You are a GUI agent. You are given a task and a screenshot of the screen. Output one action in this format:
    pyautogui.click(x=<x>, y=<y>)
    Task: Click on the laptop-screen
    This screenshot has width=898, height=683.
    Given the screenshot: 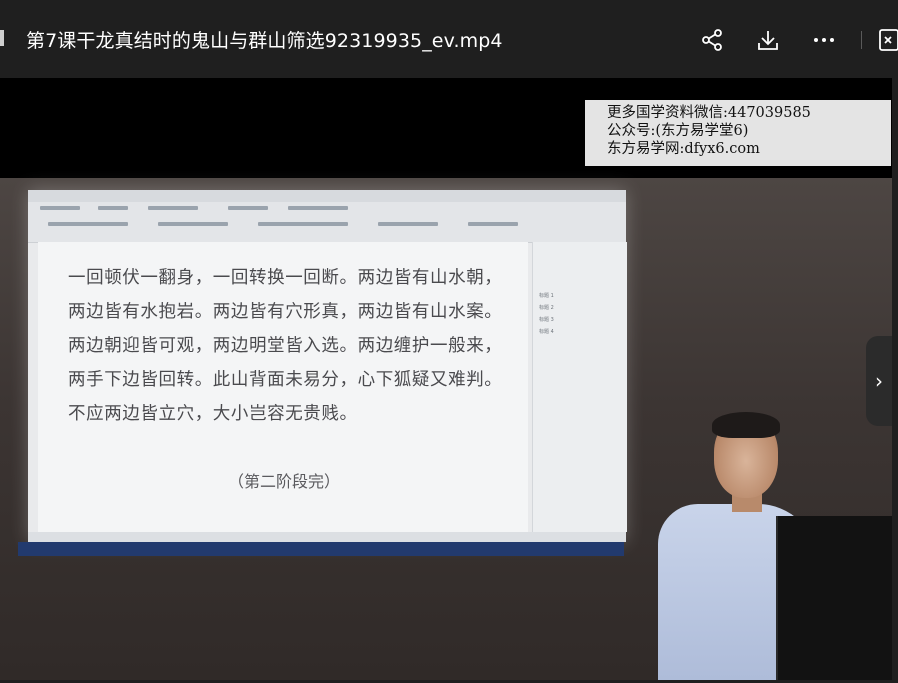 What is the action you would take?
    pyautogui.click(x=834, y=598)
    